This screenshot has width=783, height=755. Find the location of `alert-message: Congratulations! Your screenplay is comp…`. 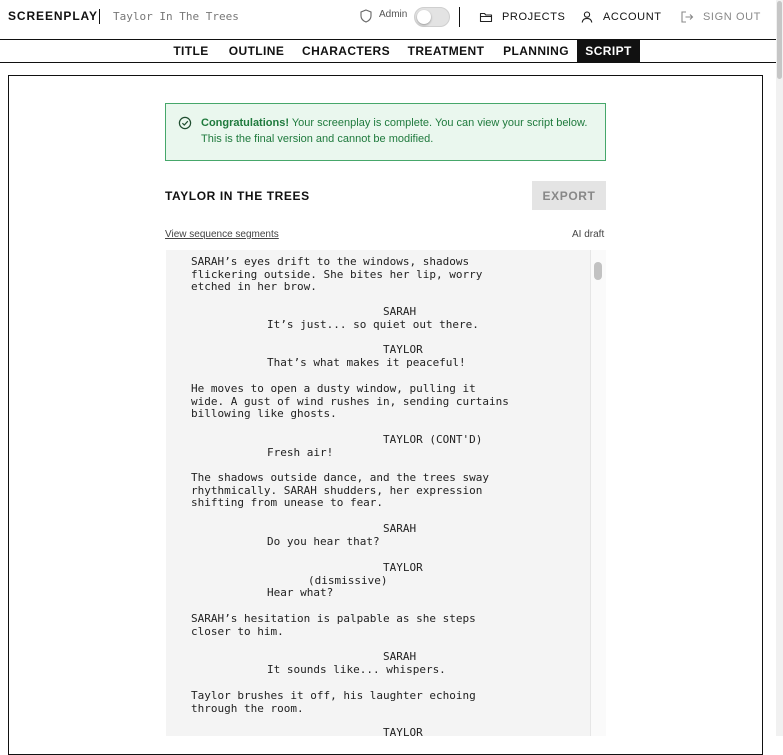

alert-message: Congratulations! Your screenplay is comp… is located at coordinates (396, 131).